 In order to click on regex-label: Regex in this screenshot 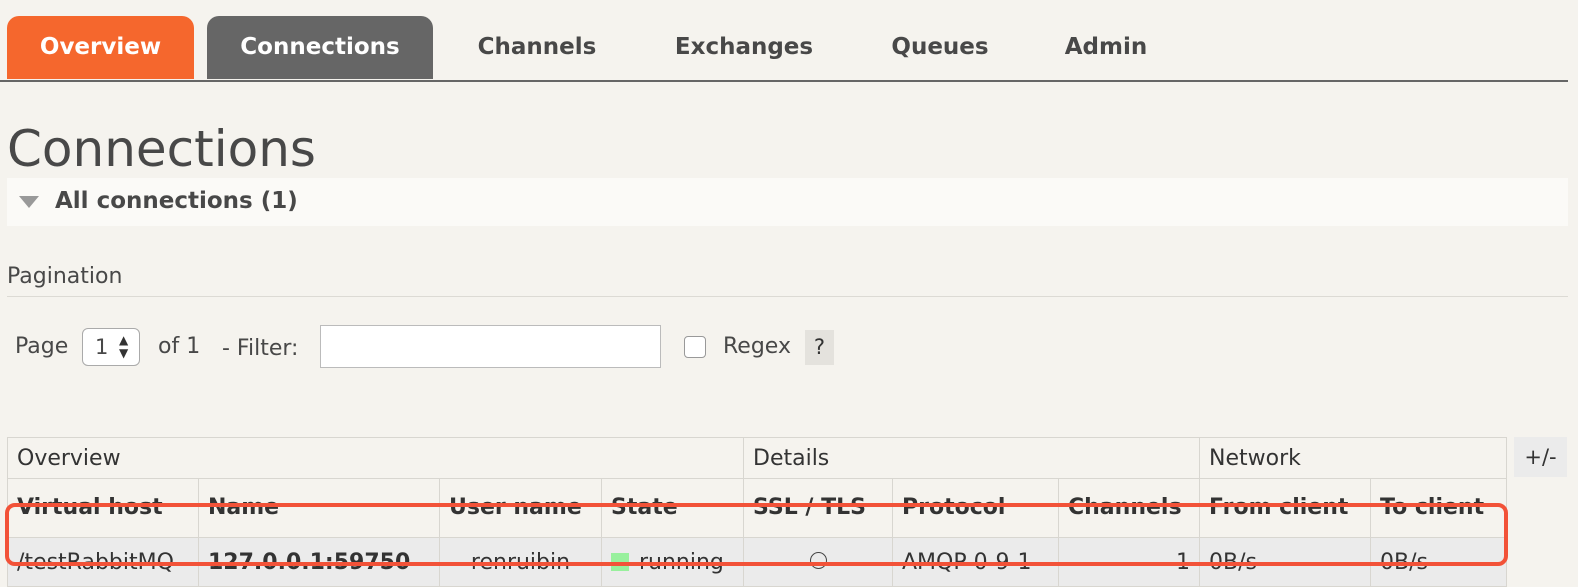, I will do `click(757, 346)`.